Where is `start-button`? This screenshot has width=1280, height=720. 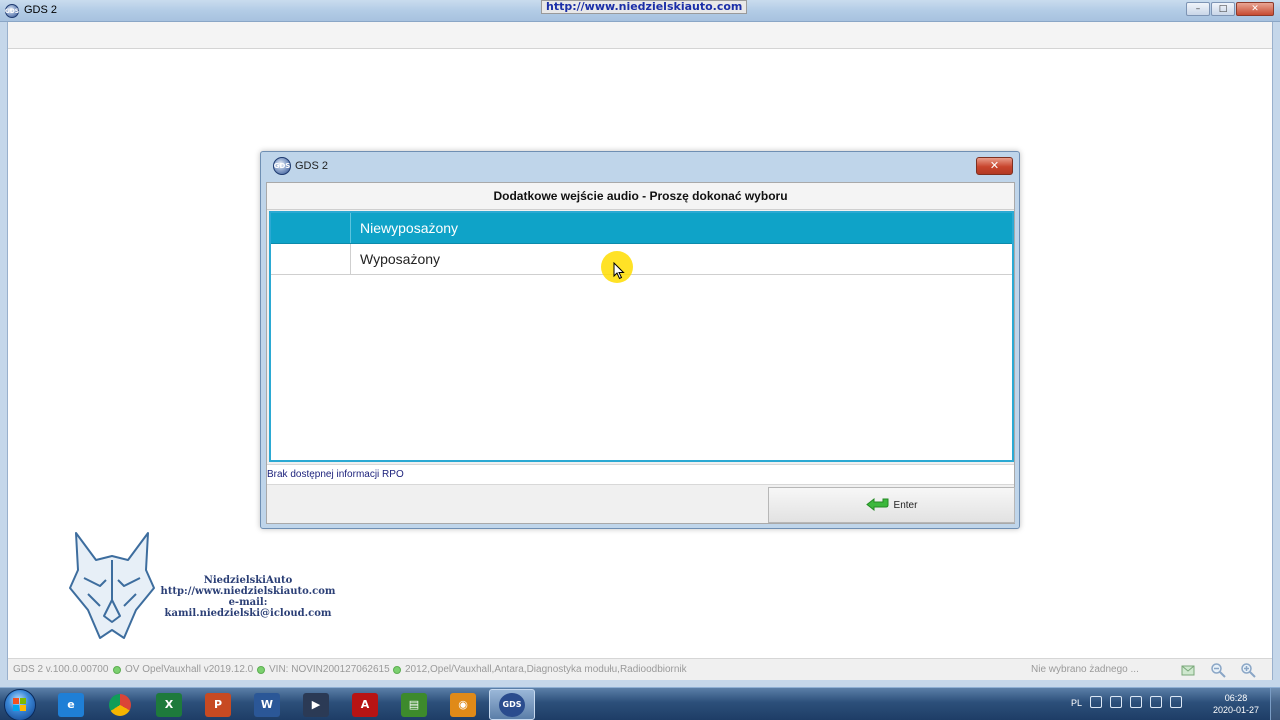 start-button is located at coordinates (20, 704).